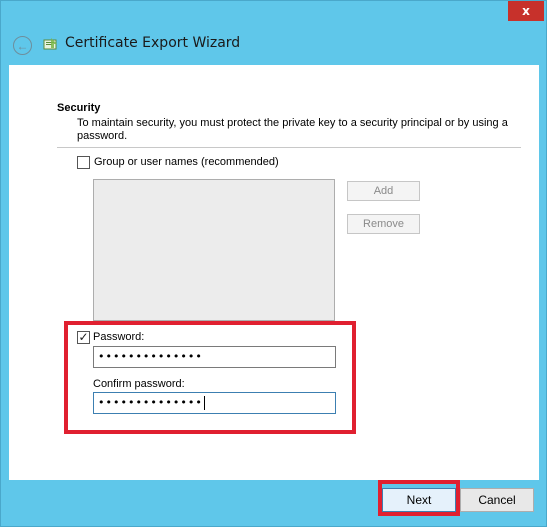 Image resolution: width=547 pixels, height=527 pixels. Describe the element at coordinates (497, 500) in the screenshot. I see `cancel-button: Cancel` at that location.